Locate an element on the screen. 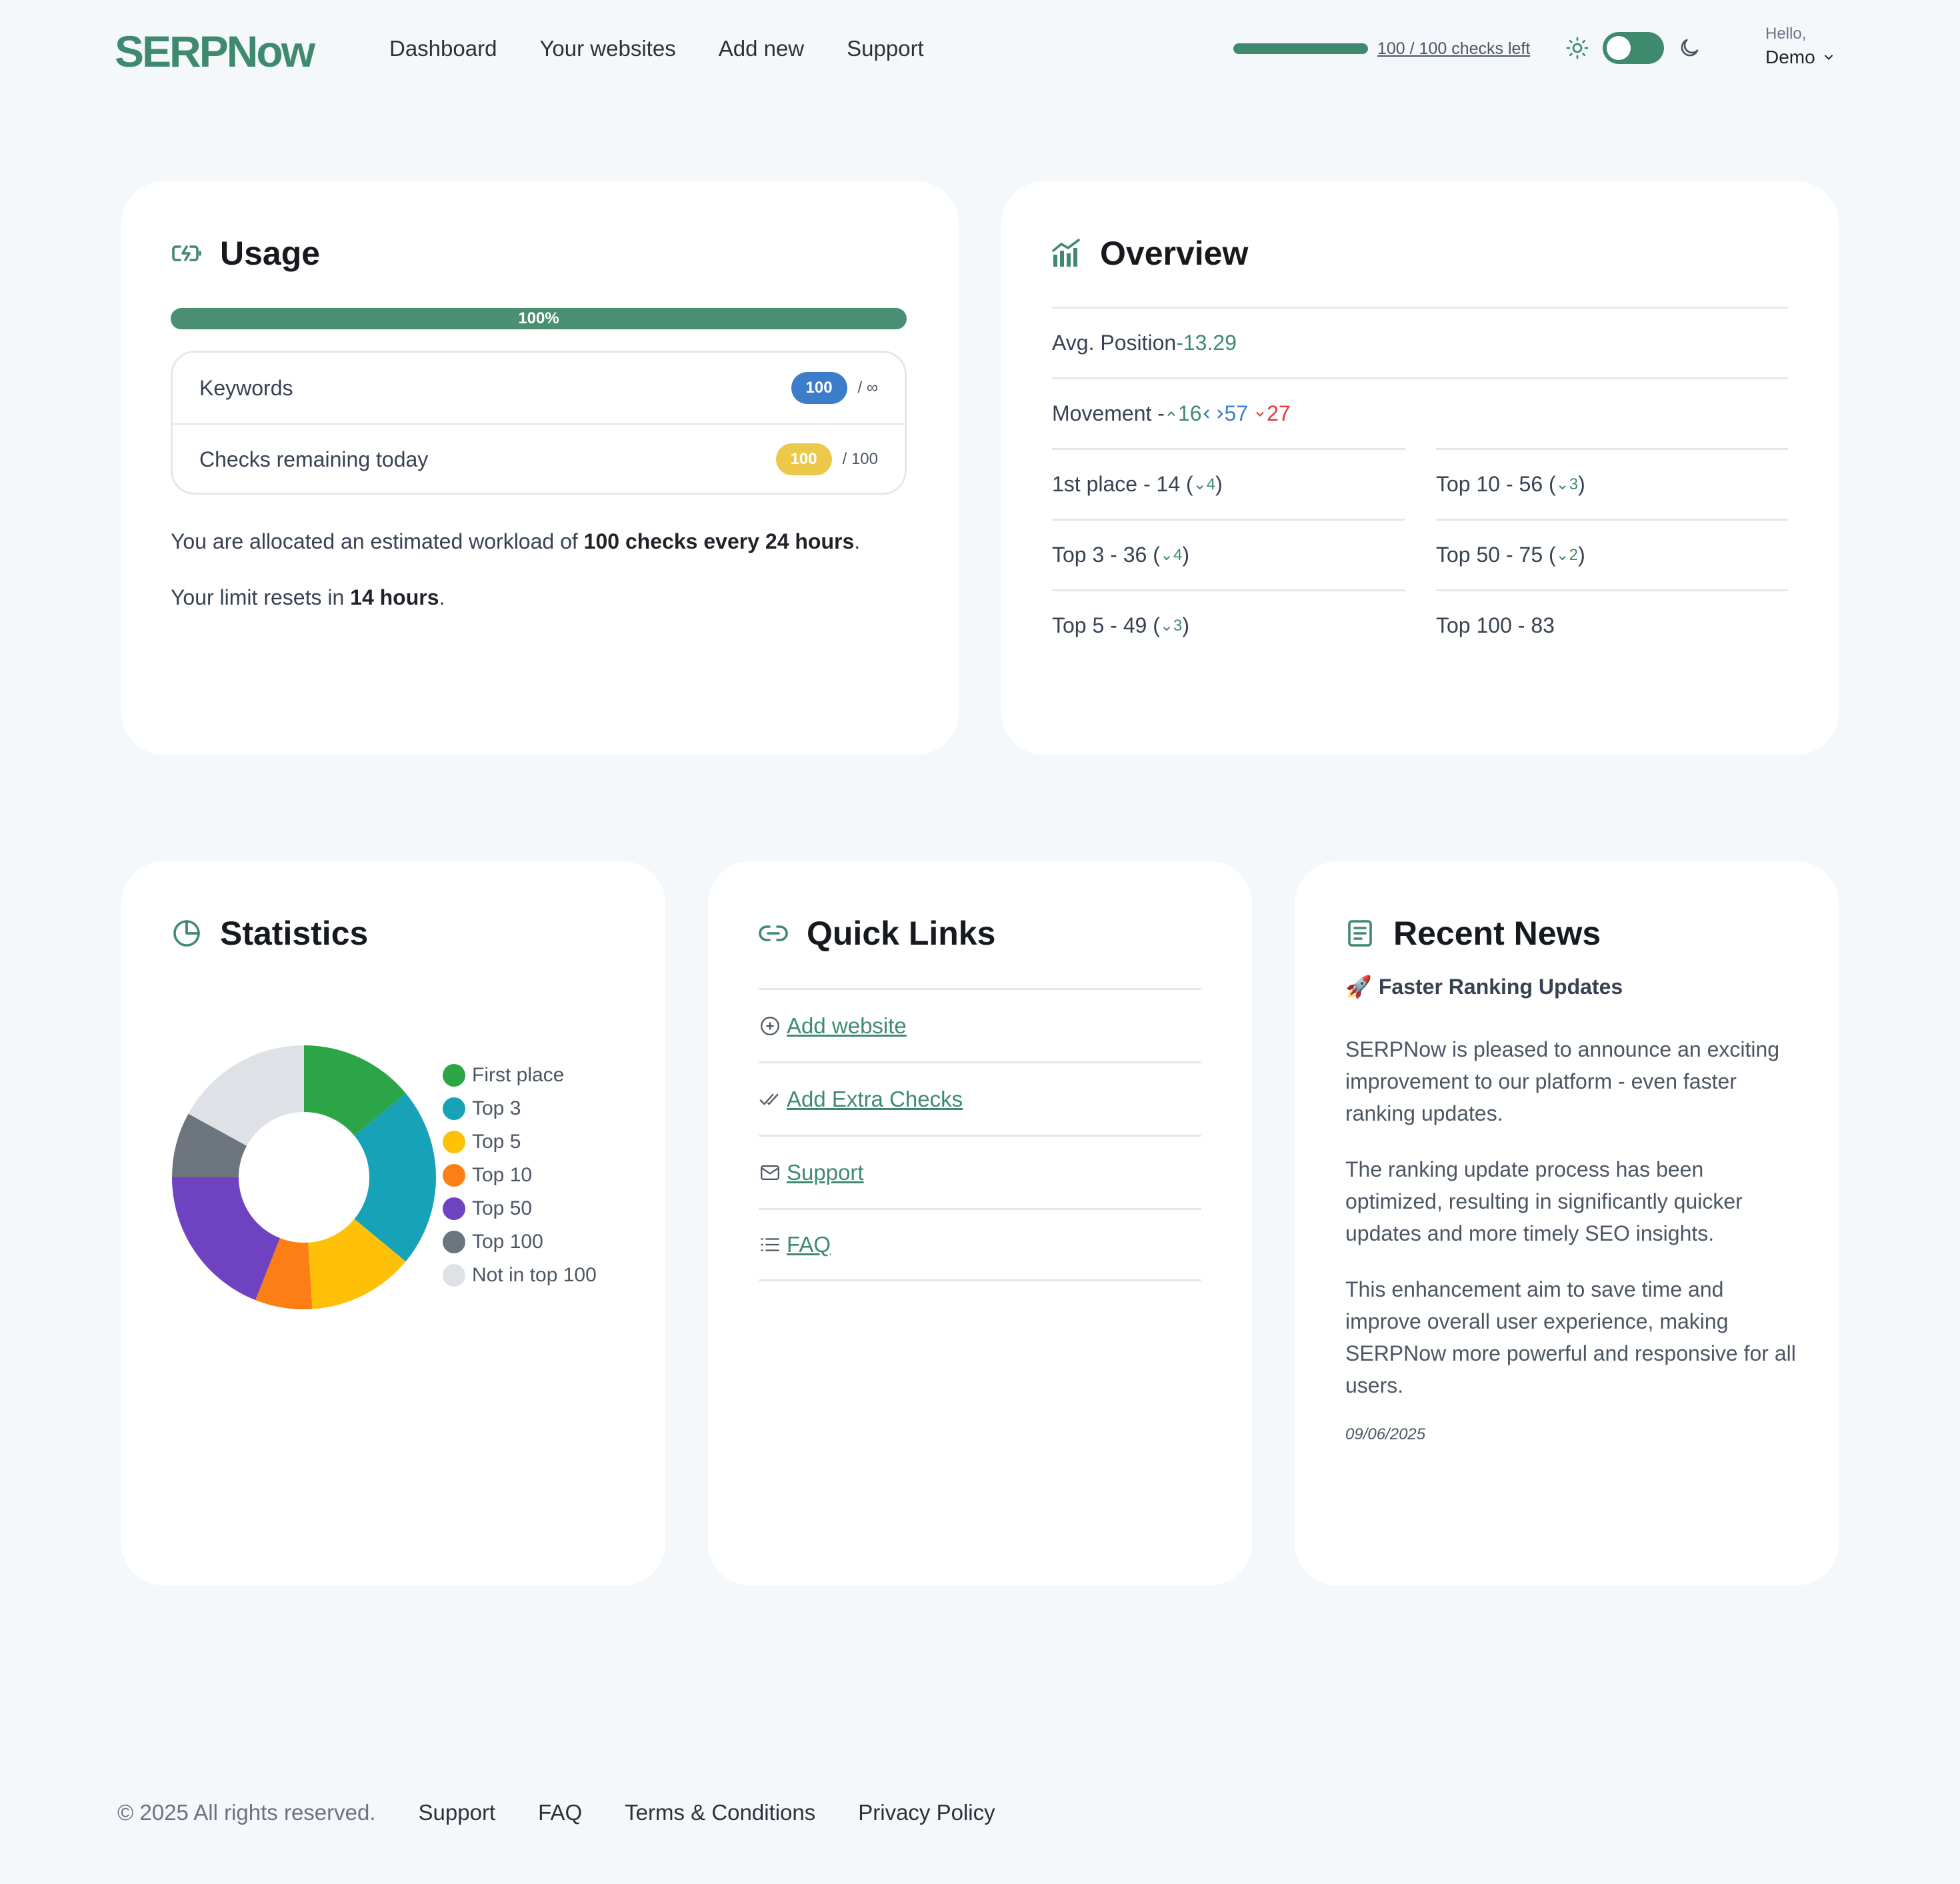 The width and height of the screenshot is (1960, 1884). usage-title: Usage is located at coordinates (270, 253).